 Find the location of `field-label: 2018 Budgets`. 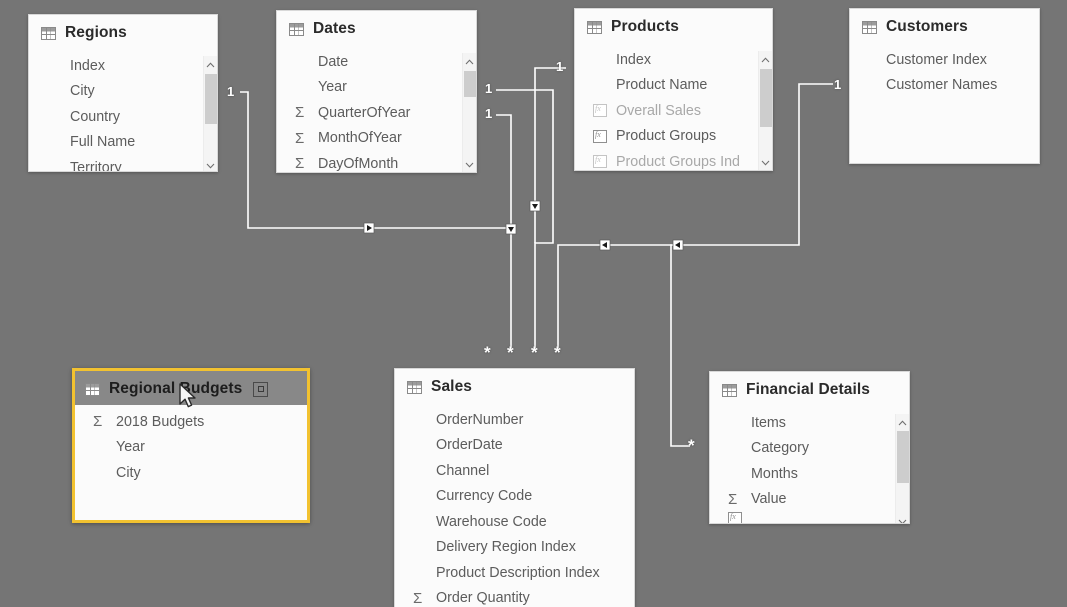

field-label: 2018 Budgets is located at coordinates (160, 421).